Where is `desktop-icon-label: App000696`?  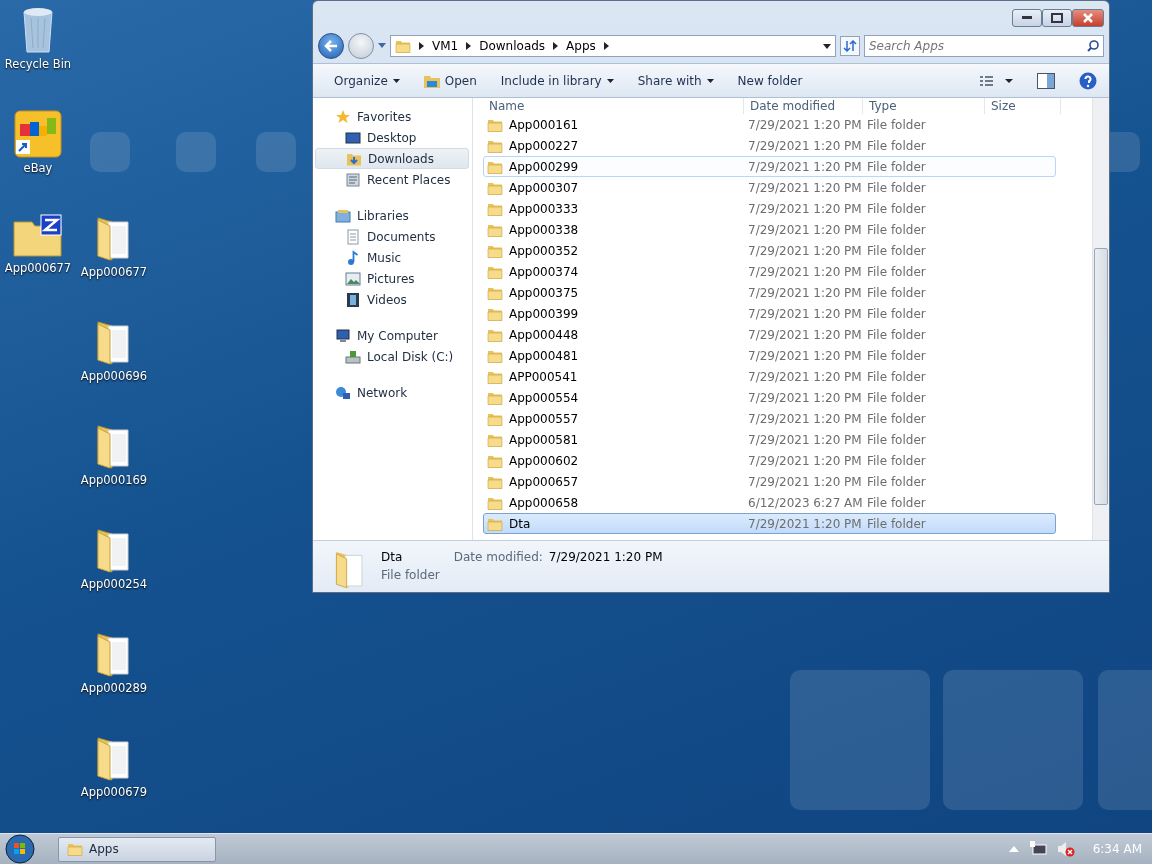
desktop-icon-label: App000696 is located at coordinates (114, 376).